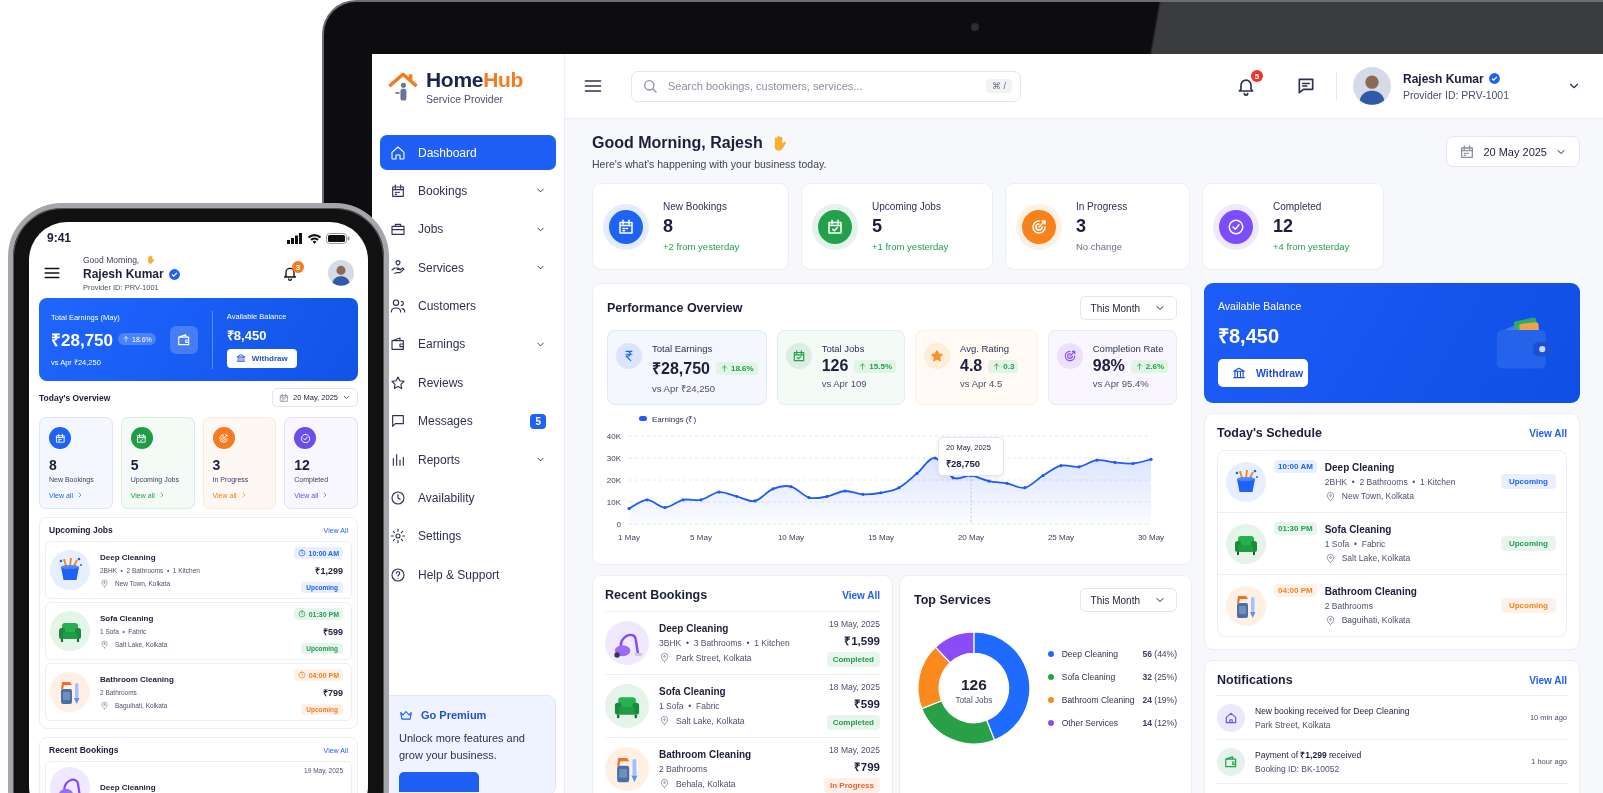 The height and width of the screenshot is (793, 1603). Describe the element at coordinates (714, 657) in the screenshot. I see `booking-location: Park Street, Kolkata` at that location.